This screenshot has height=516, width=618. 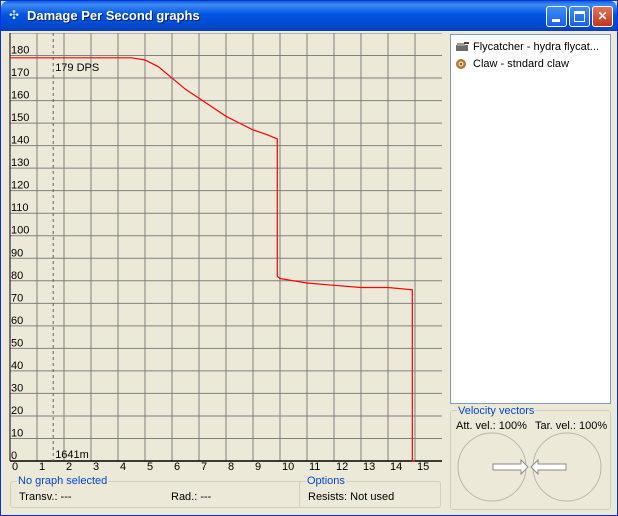 I want to click on range-marker-label: 1641m, so click(x=72, y=455).